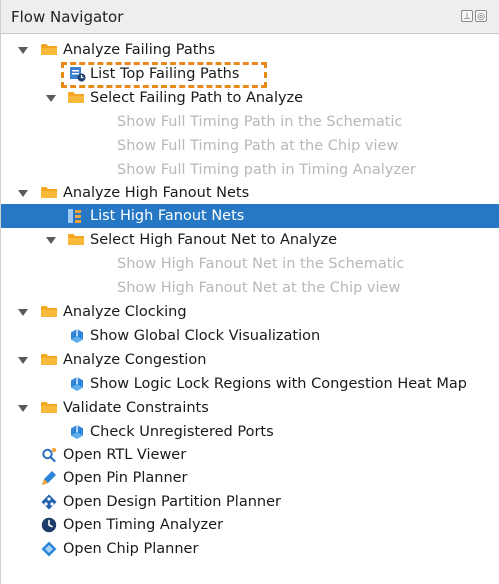 The image size is (499, 584). What do you see at coordinates (172, 502) in the screenshot?
I see `tree-item-label: Open Design Partition Planner` at bounding box center [172, 502].